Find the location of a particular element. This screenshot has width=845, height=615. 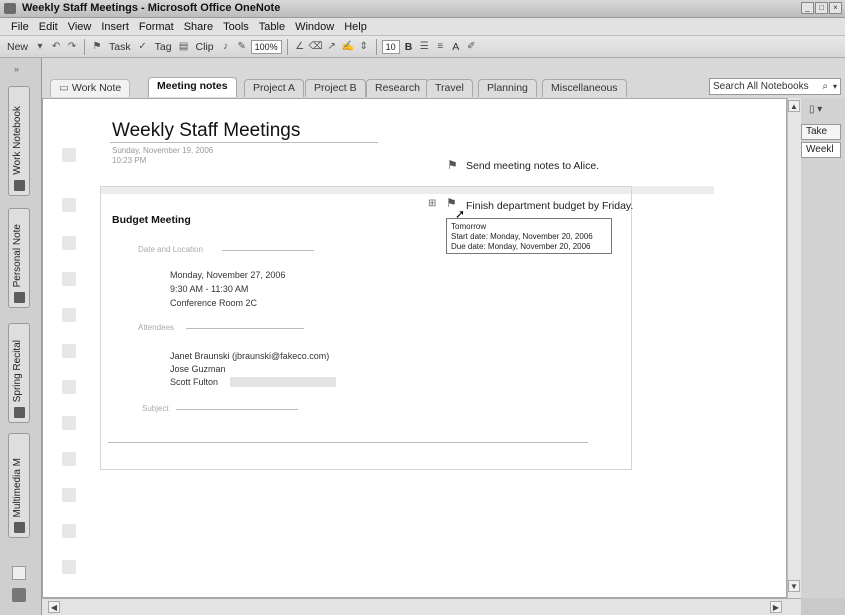

notebook-multimedia: Multimedia M is located at coordinates (19, 485).